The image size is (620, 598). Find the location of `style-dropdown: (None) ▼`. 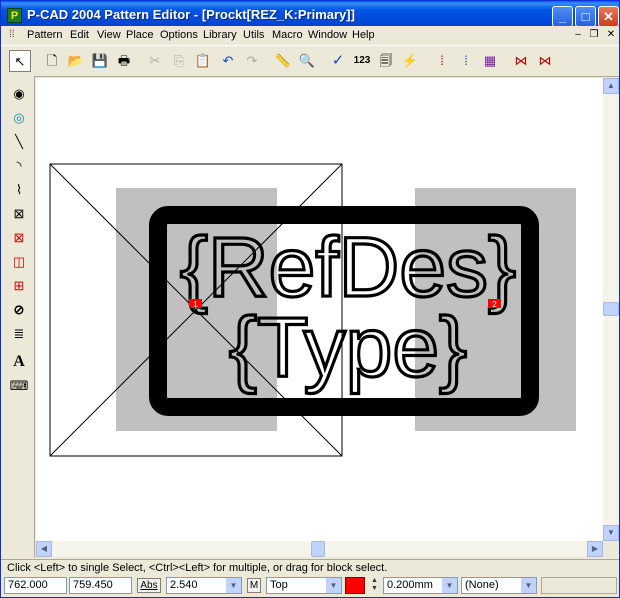

style-dropdown: (None) ▼ is located at coordinates (499, 585).